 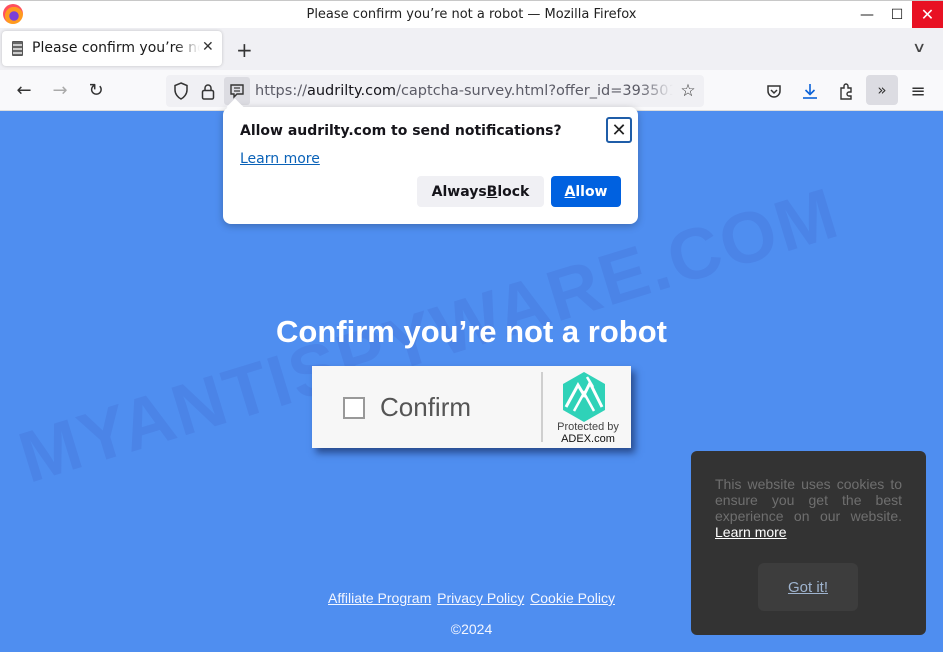 What do you see at coordinates (897, 14) in the screenshot?
I see `maximize-button: ☐` at bounding box center [897, 14].